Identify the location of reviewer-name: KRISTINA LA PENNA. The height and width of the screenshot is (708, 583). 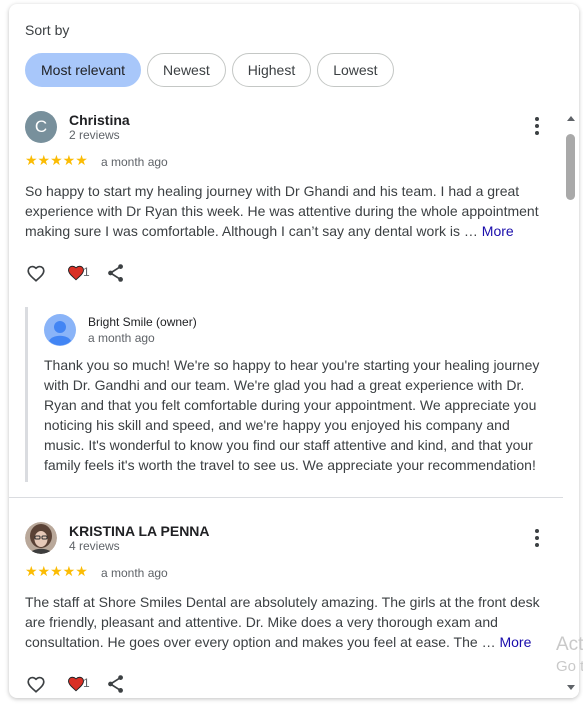
(139, 531).